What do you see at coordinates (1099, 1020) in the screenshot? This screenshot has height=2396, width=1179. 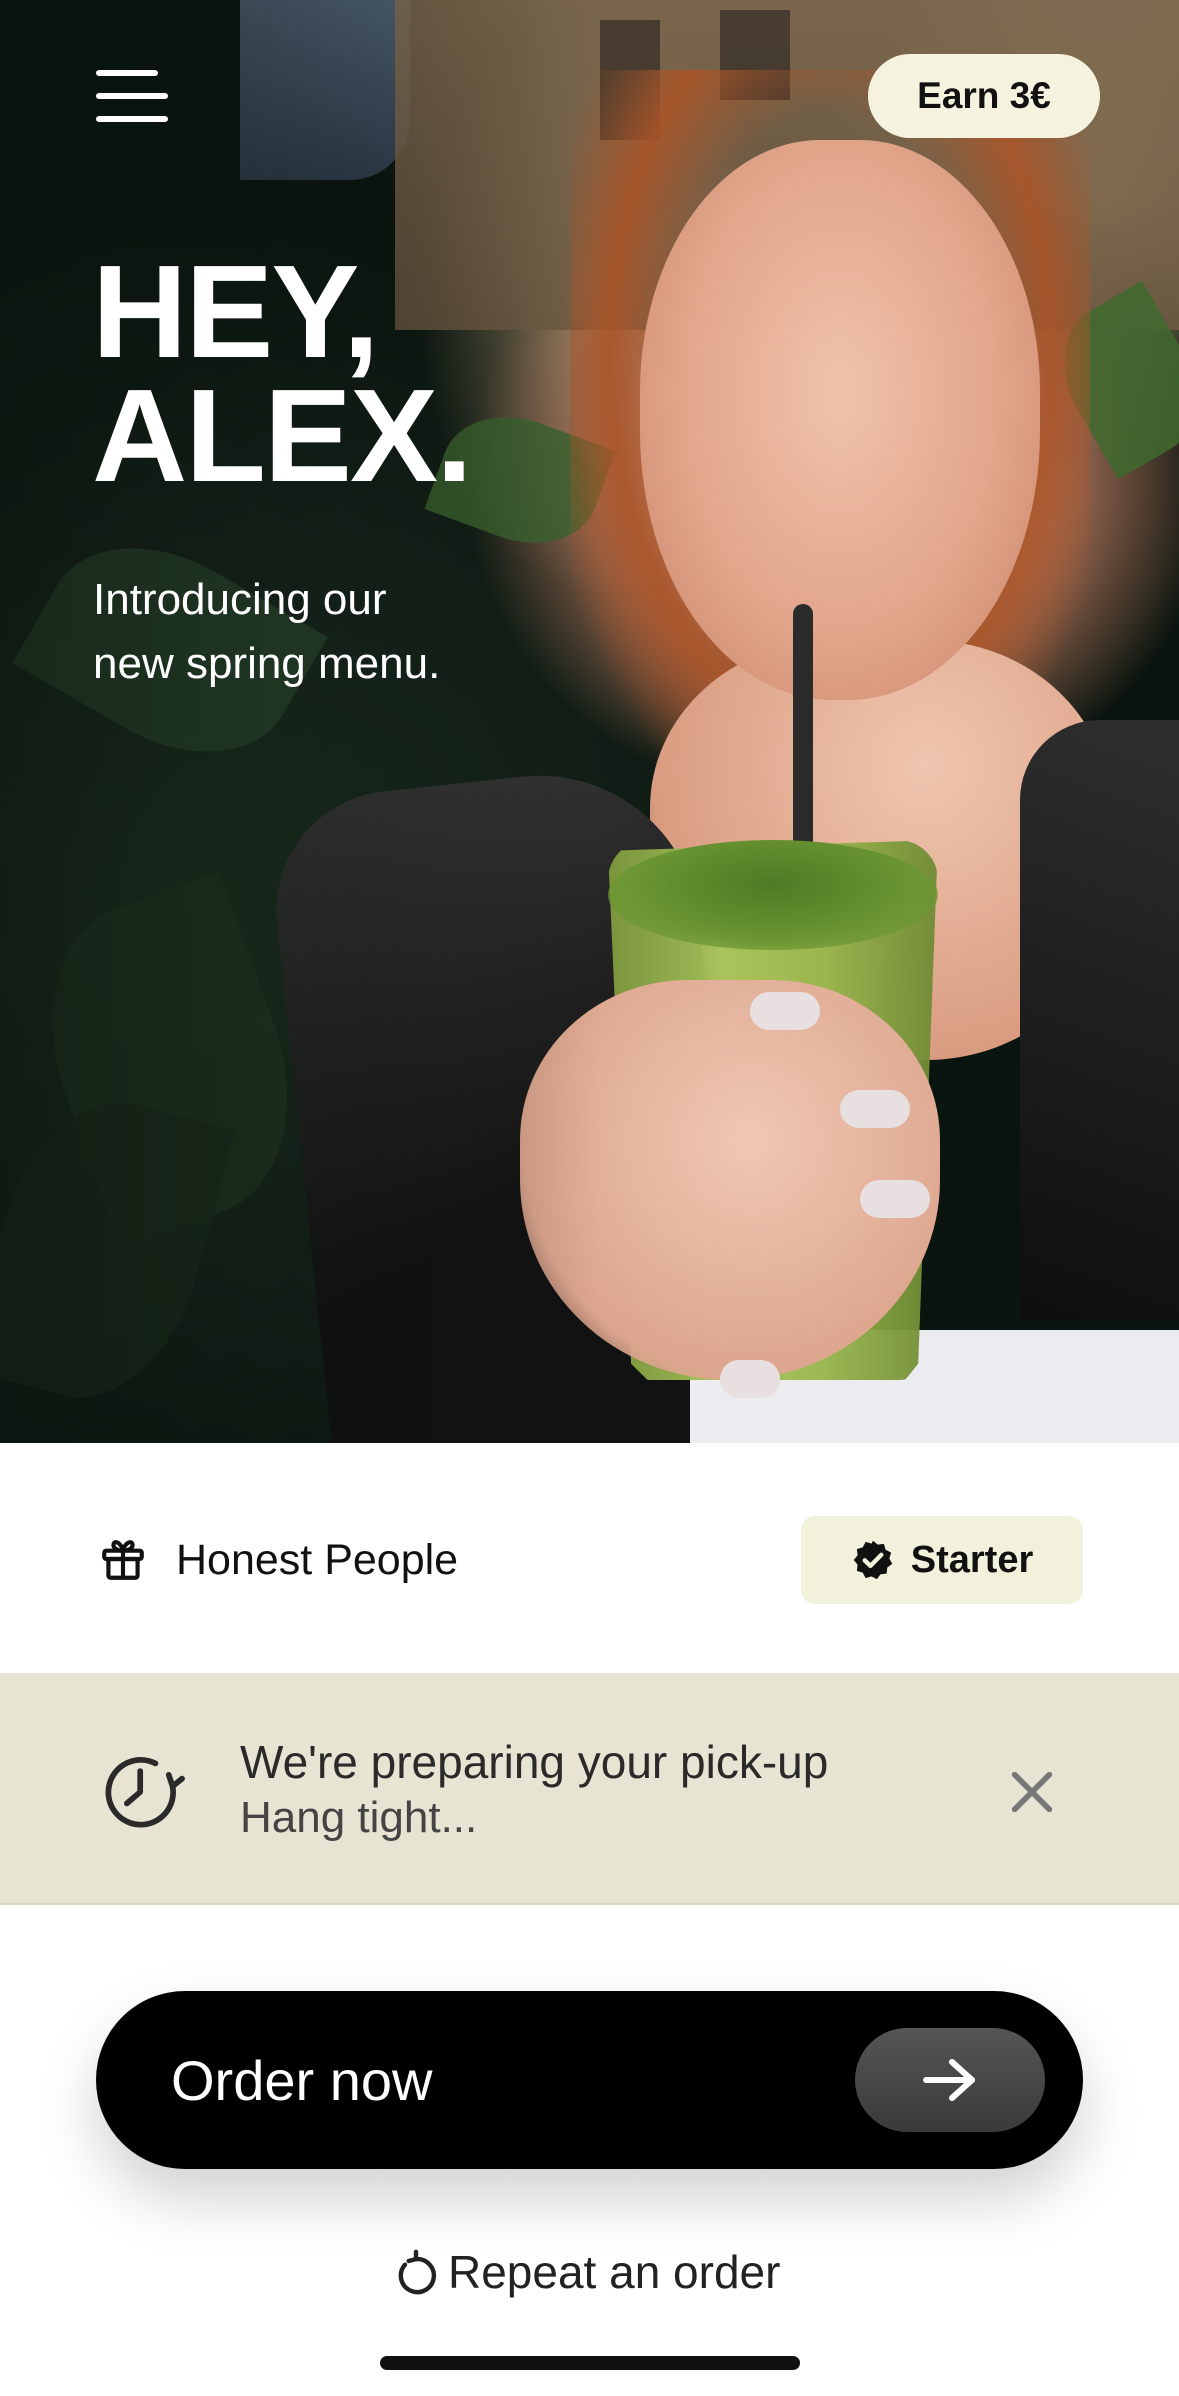 I see `hero-image-jacket` at bounding box center [1099, 1020].